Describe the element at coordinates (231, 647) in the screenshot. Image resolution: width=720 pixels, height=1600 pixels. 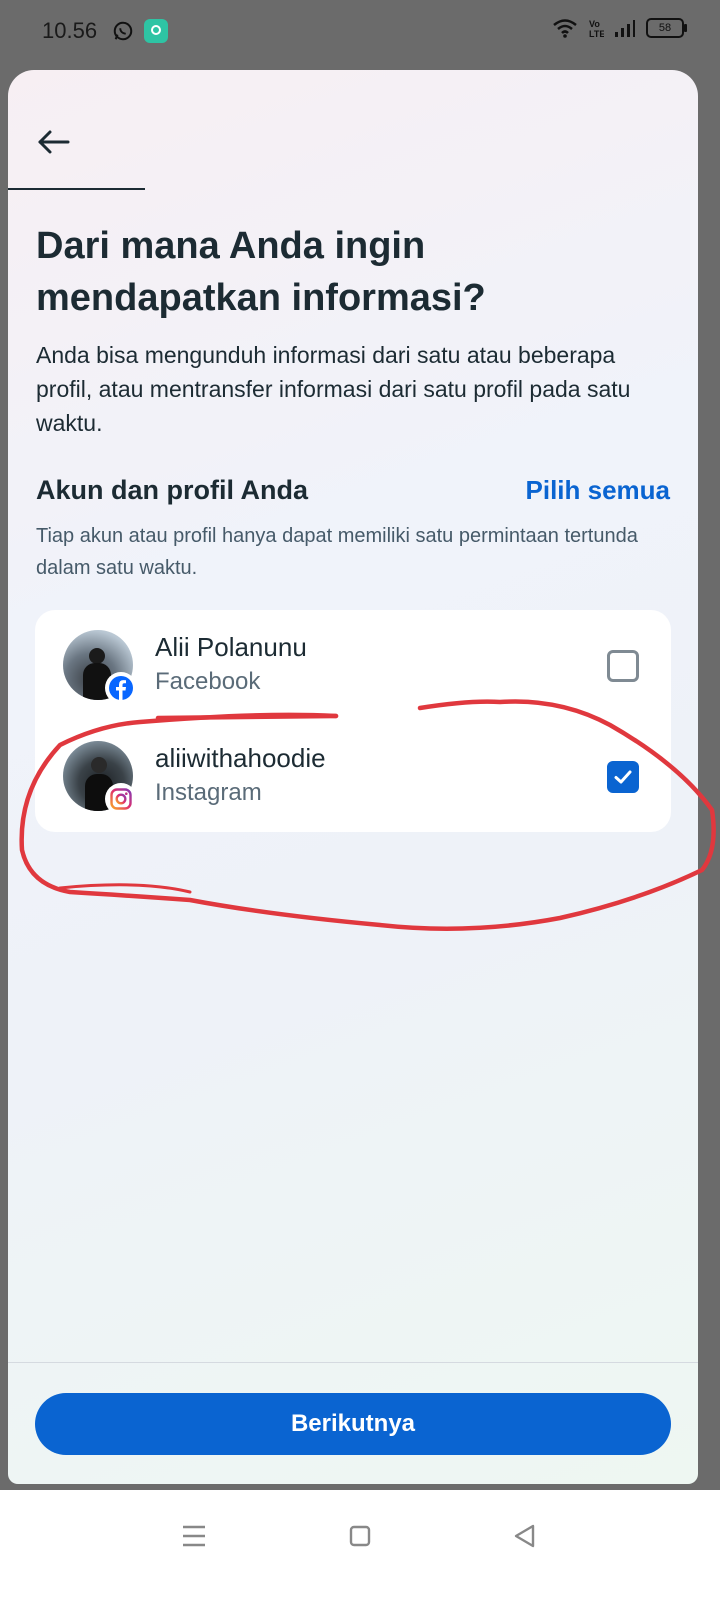
I see `account-name: Alii Polanunu` at that location.